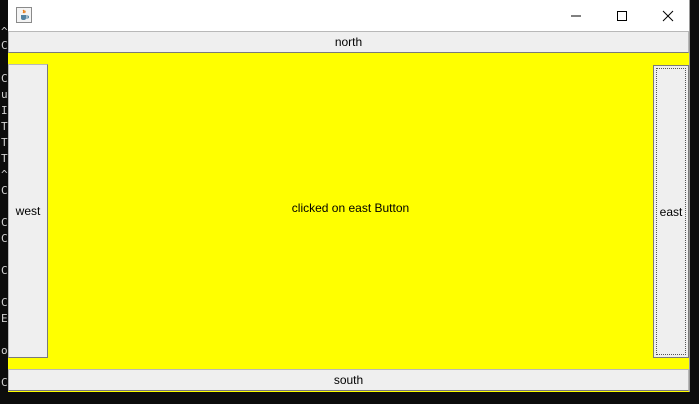 The height and width of the screenshot is (404, 699). What do you see at coordinates (350, 208) in the screenshot?
I see `center-status-label: clicked on east Button` at bounding box center [350, 208].